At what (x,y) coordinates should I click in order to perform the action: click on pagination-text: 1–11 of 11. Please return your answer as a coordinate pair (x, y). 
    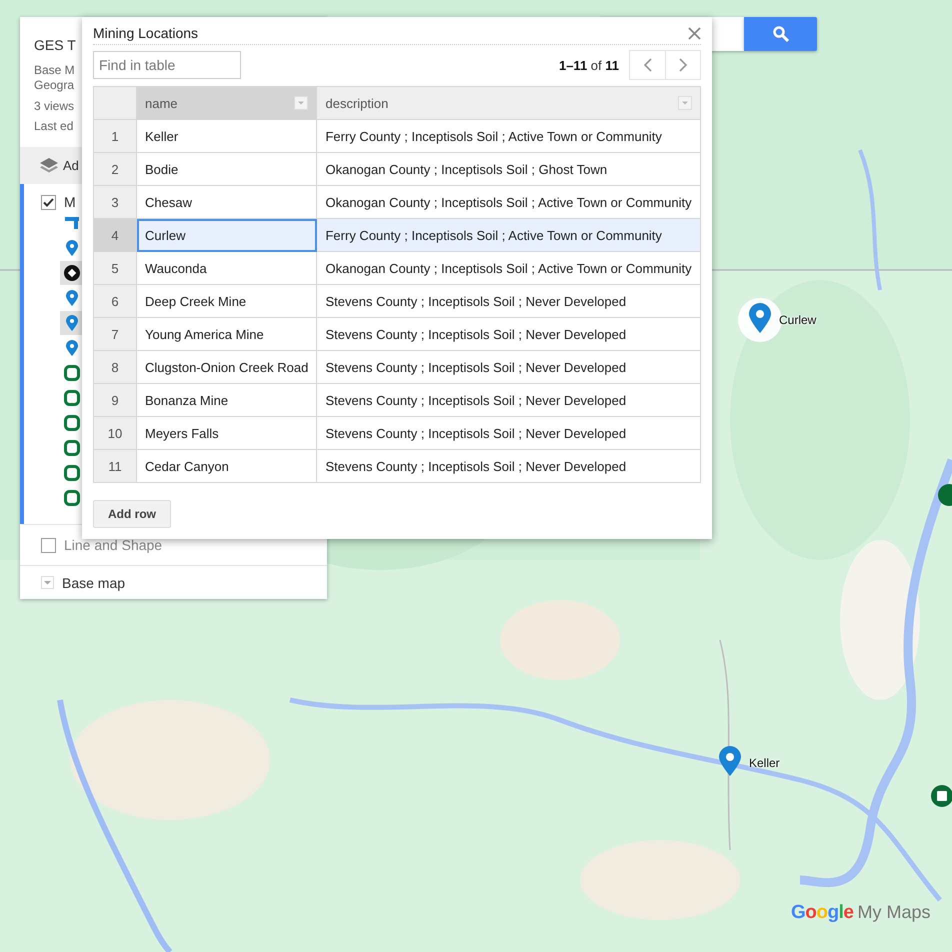
    Looking at the image, I should click on (588, 65).